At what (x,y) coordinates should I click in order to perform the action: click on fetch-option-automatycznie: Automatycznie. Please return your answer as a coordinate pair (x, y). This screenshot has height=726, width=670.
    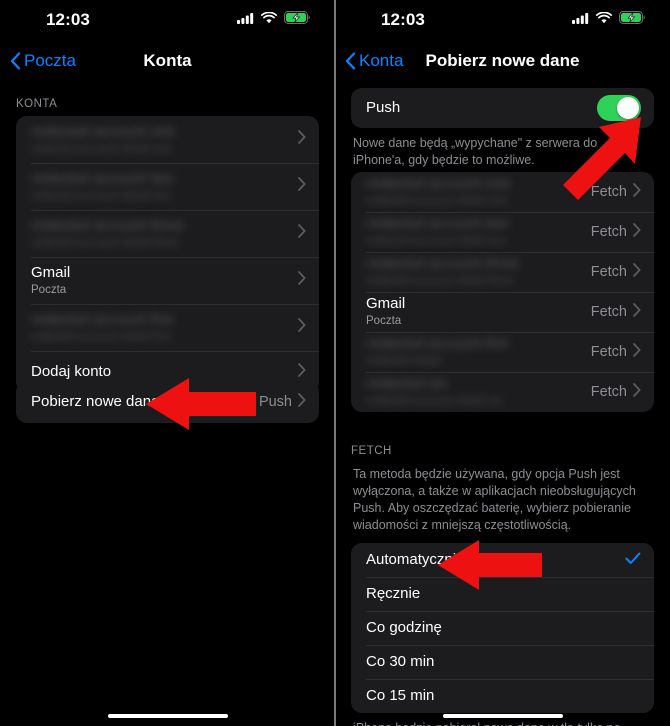
    Looking at the image, I should click on (502, 560).